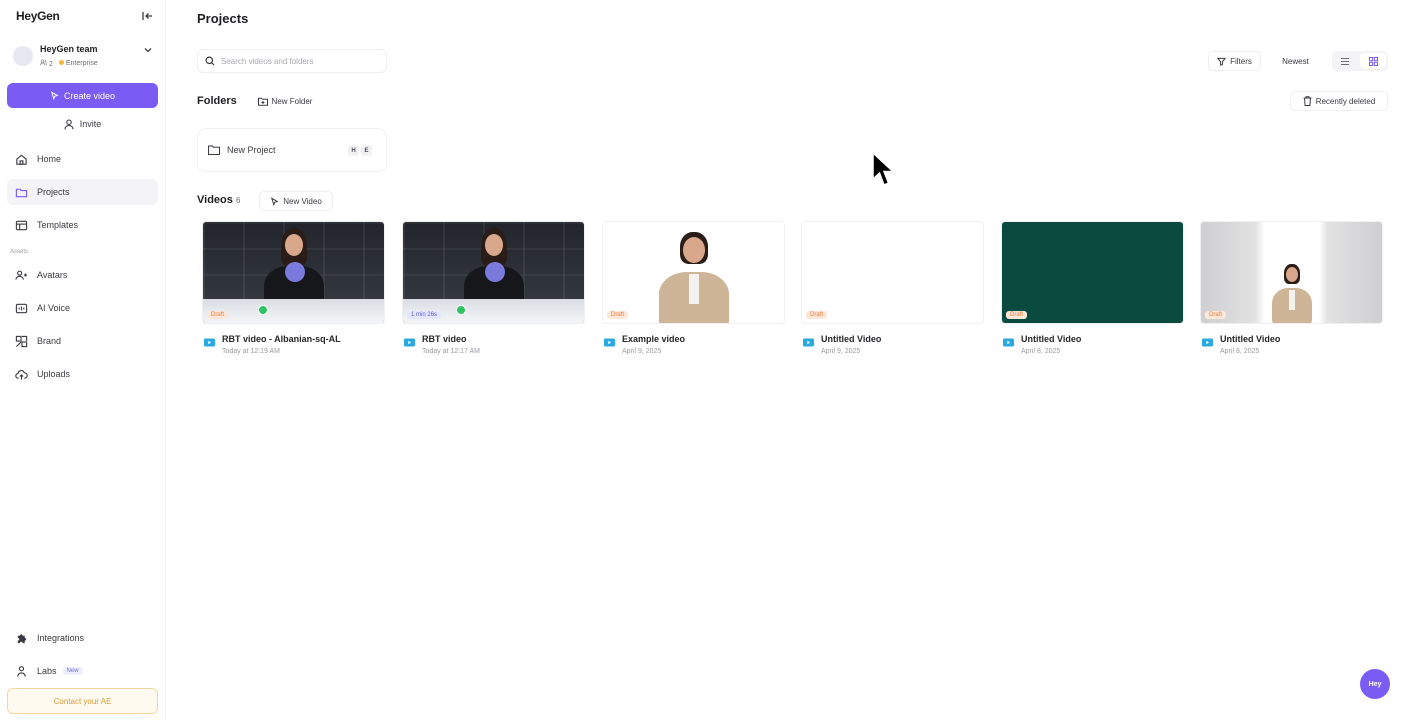 This screenshot has width=1412, height=720. I want to click on video-card: 1 min 26s RBT video Today at 12:17 AM, so click(493, 290).